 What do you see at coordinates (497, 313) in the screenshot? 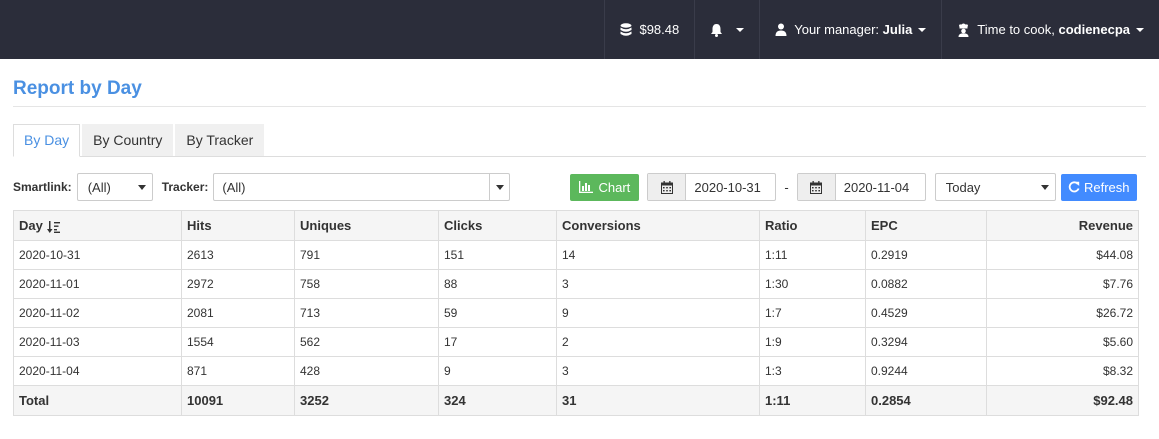
I see `cell-clicks: 59` at bounding box center [497, 313].